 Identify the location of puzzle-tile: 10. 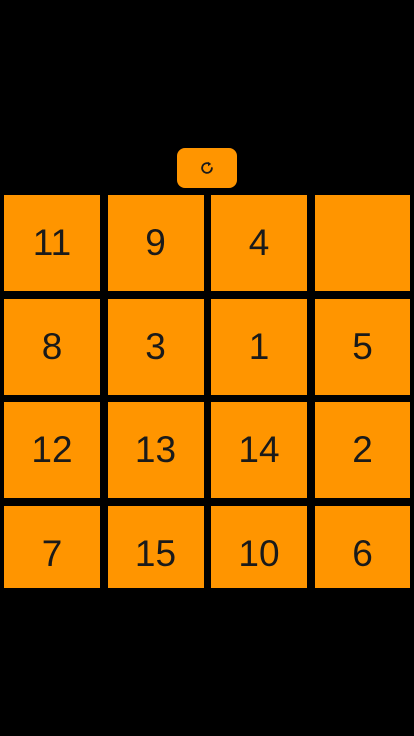
(259, 546).